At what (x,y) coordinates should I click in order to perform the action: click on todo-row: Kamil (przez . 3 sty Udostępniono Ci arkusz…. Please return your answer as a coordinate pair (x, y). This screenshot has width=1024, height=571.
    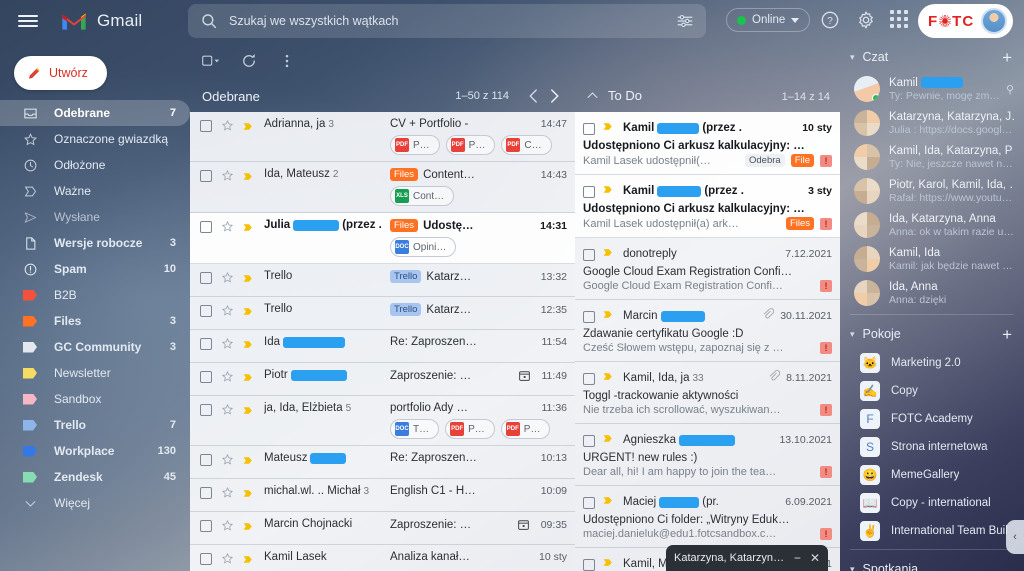
    Looking at the image, I should click on (707, 206).